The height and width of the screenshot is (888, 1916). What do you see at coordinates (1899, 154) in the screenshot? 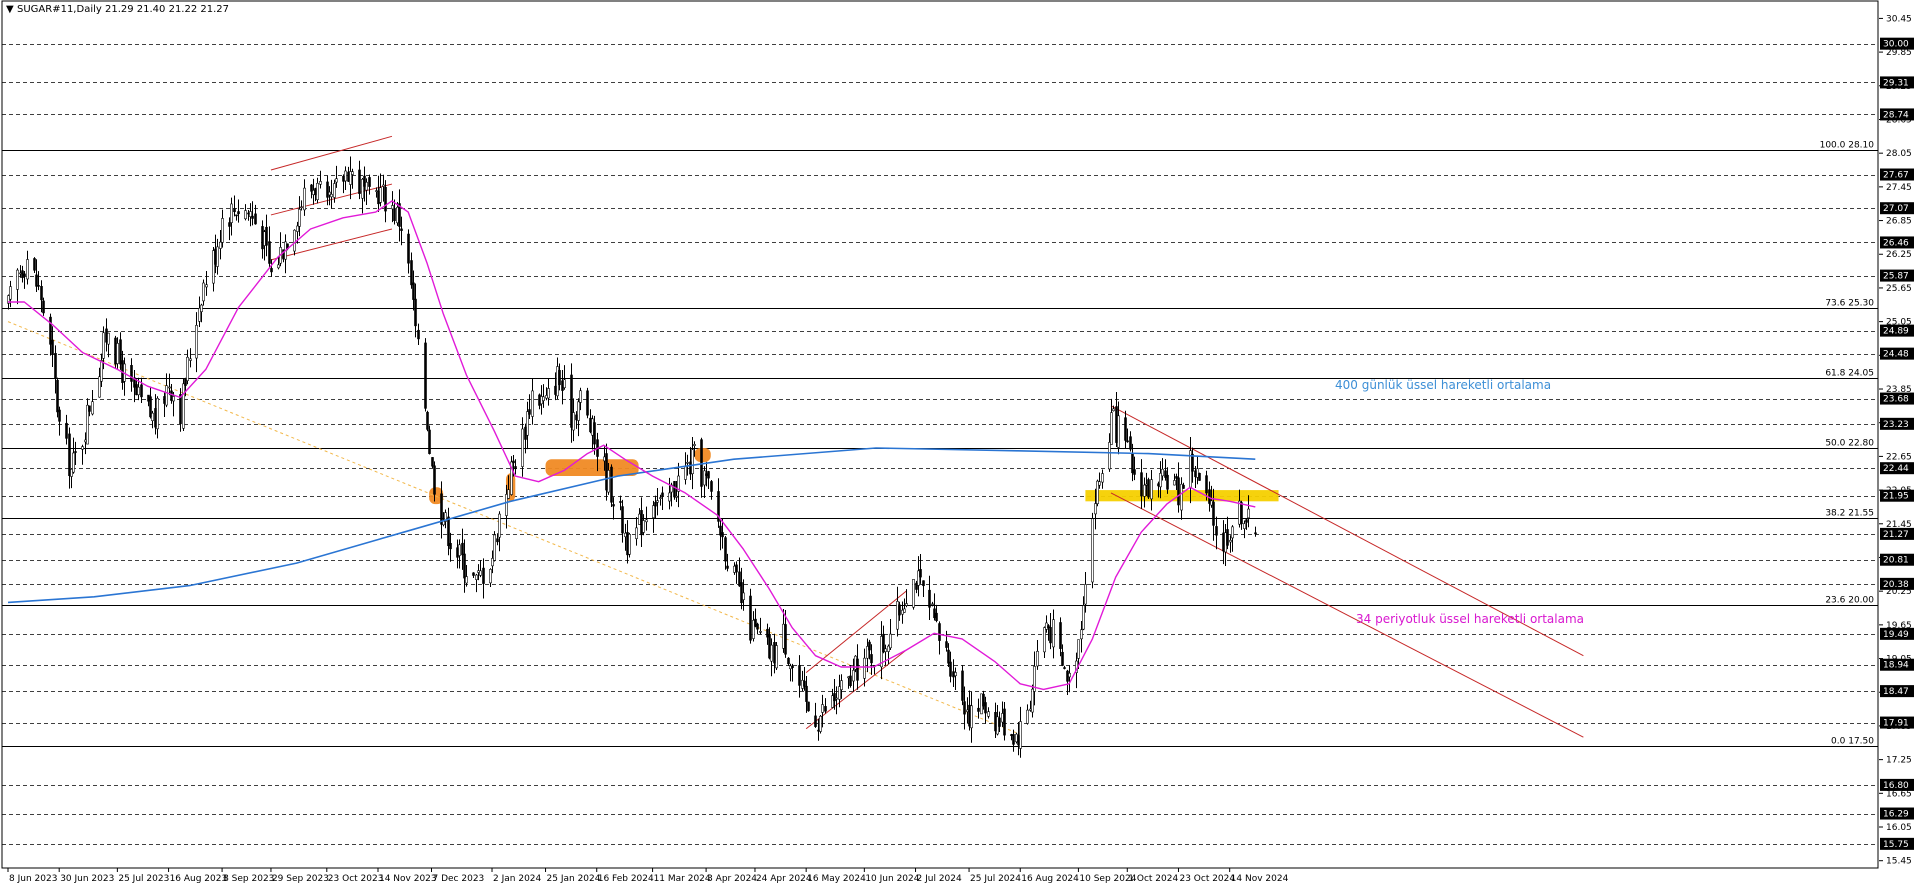
I see `y-tick-label-4: 28.05` at bounding box center [1899, 154].